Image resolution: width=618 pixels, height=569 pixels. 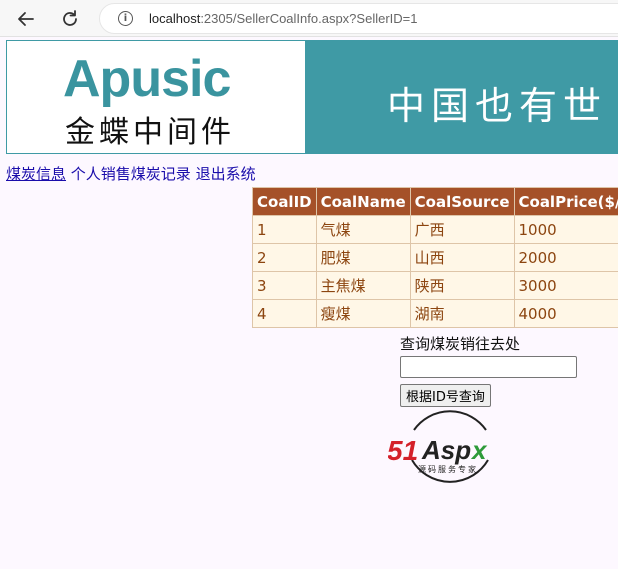 What do you see at coordinates (147, 79) in the screenshot?
I see `logo-wordmark: Apusic` at bounding box center [147, 79].